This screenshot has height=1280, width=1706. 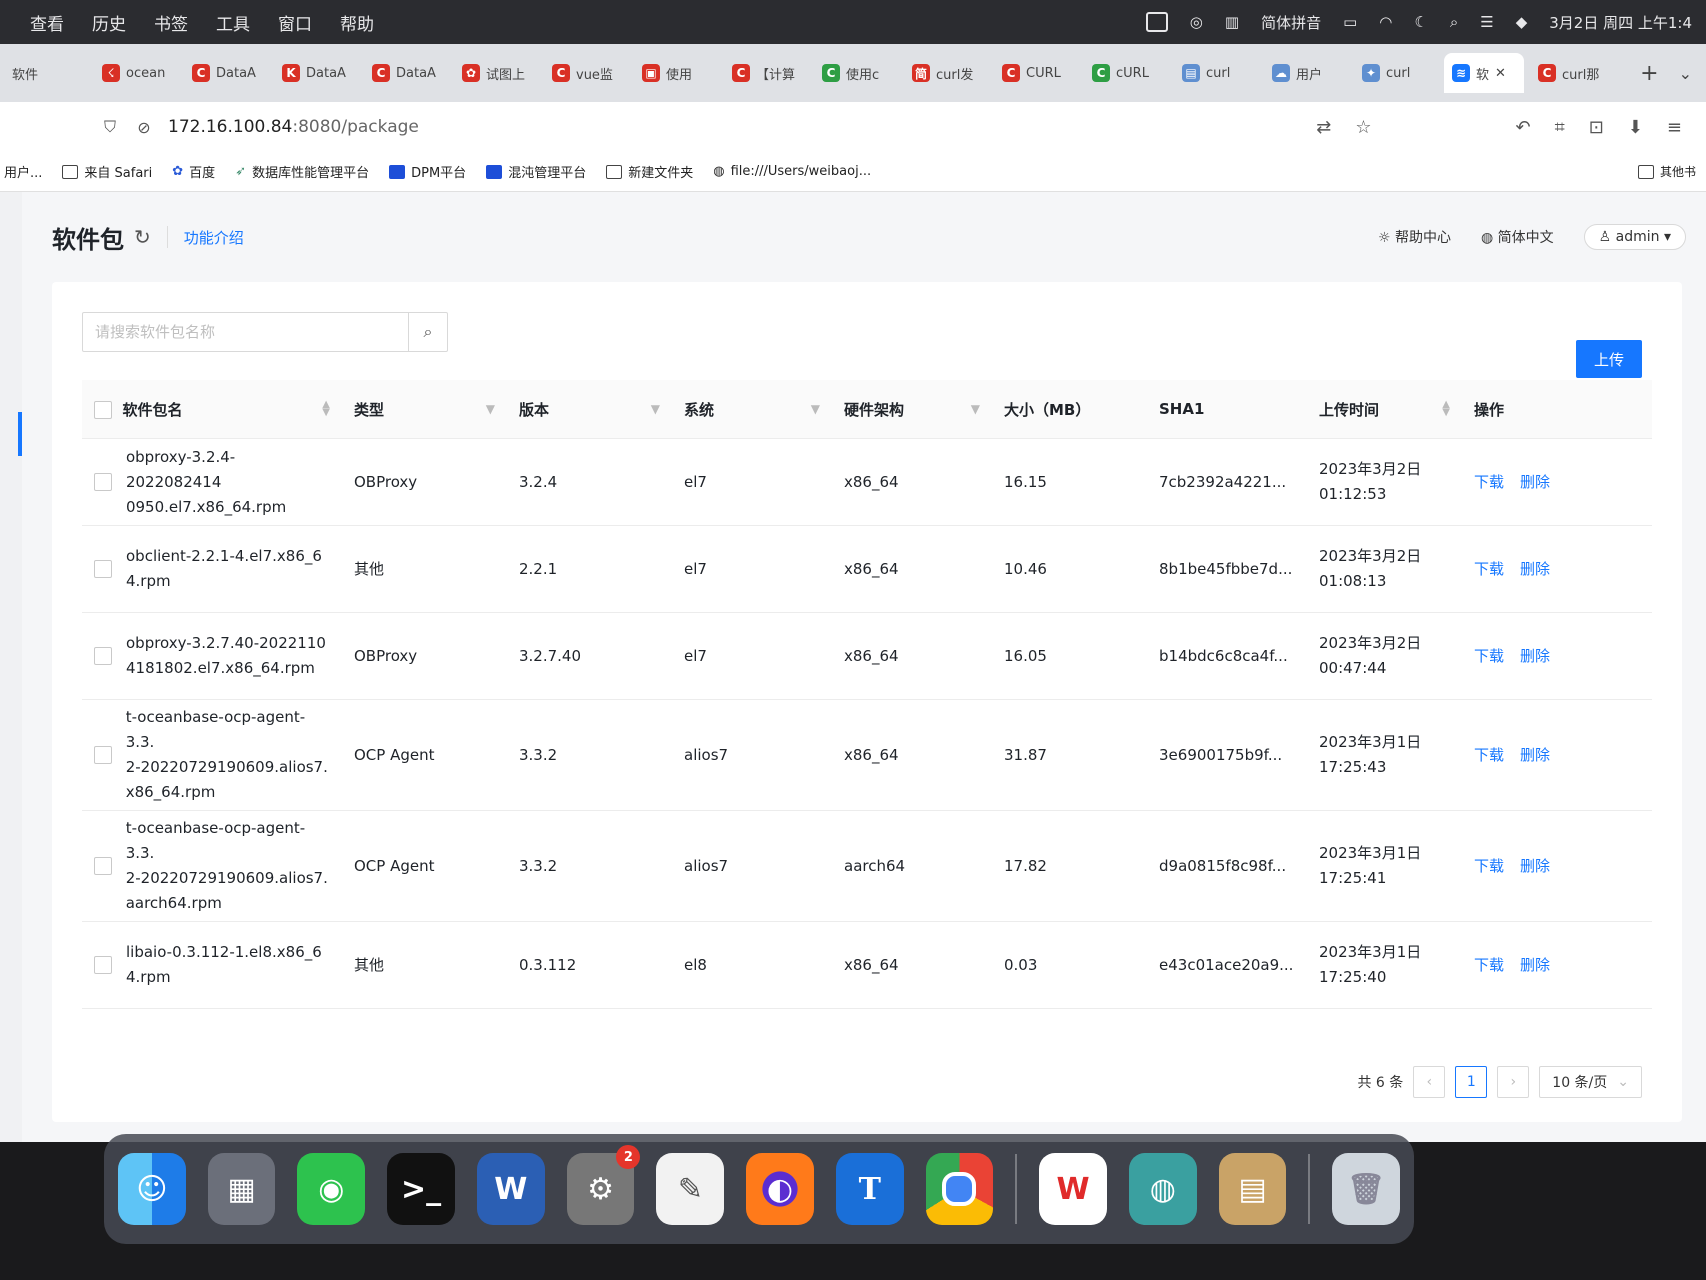 What do you see at coordinates (649, 171) in the screenshot?
I see `bookmark-new-folder: 新建文件夹` at bounding box center [649, 171].